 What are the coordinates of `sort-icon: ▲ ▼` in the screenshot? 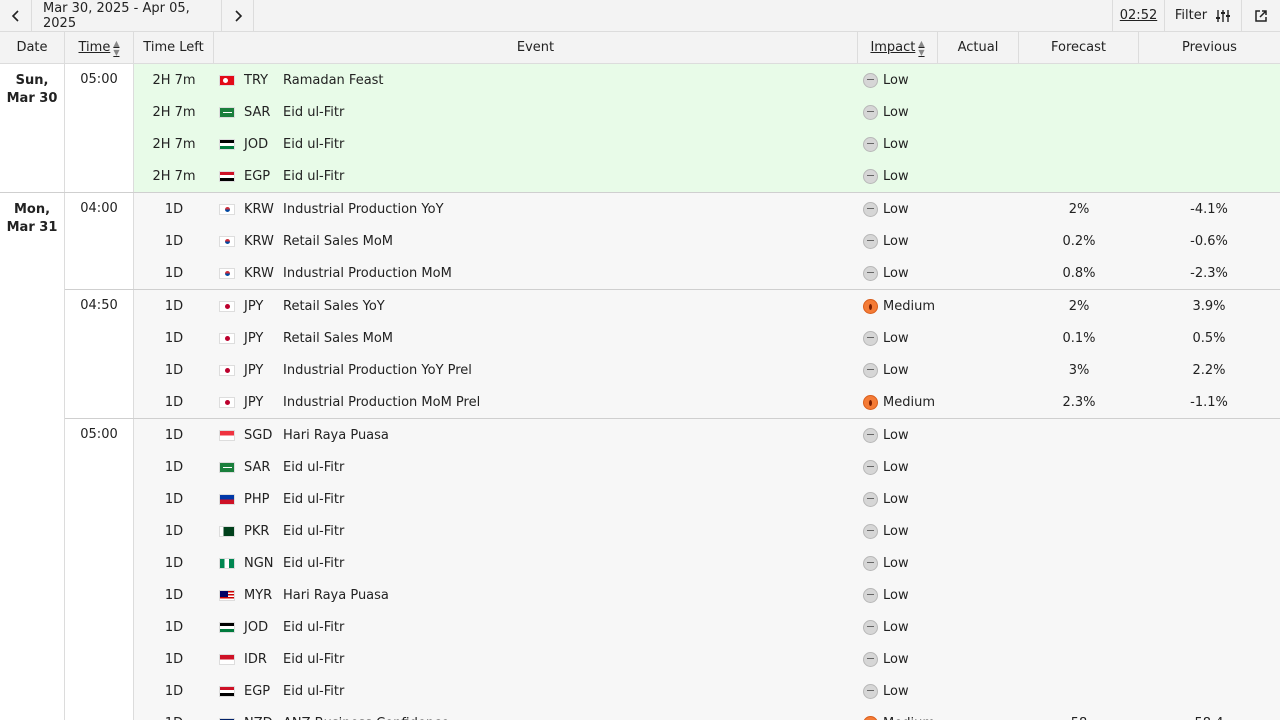 It's located at (116, 47).